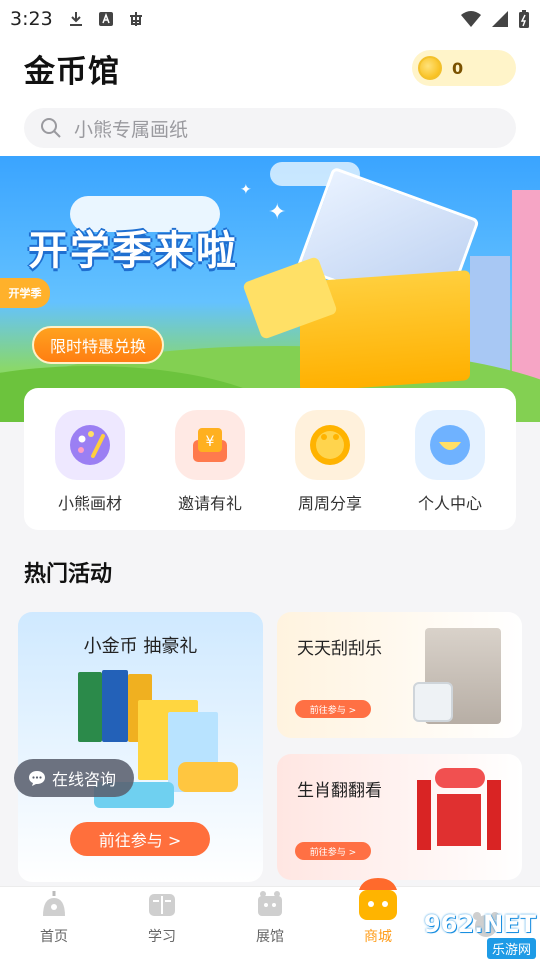 The height and width of the screenshot is (960, 540). Describe the element at coordinates (449, 503) in the screenshot. I see `quick-label: 个人中心` at that location.